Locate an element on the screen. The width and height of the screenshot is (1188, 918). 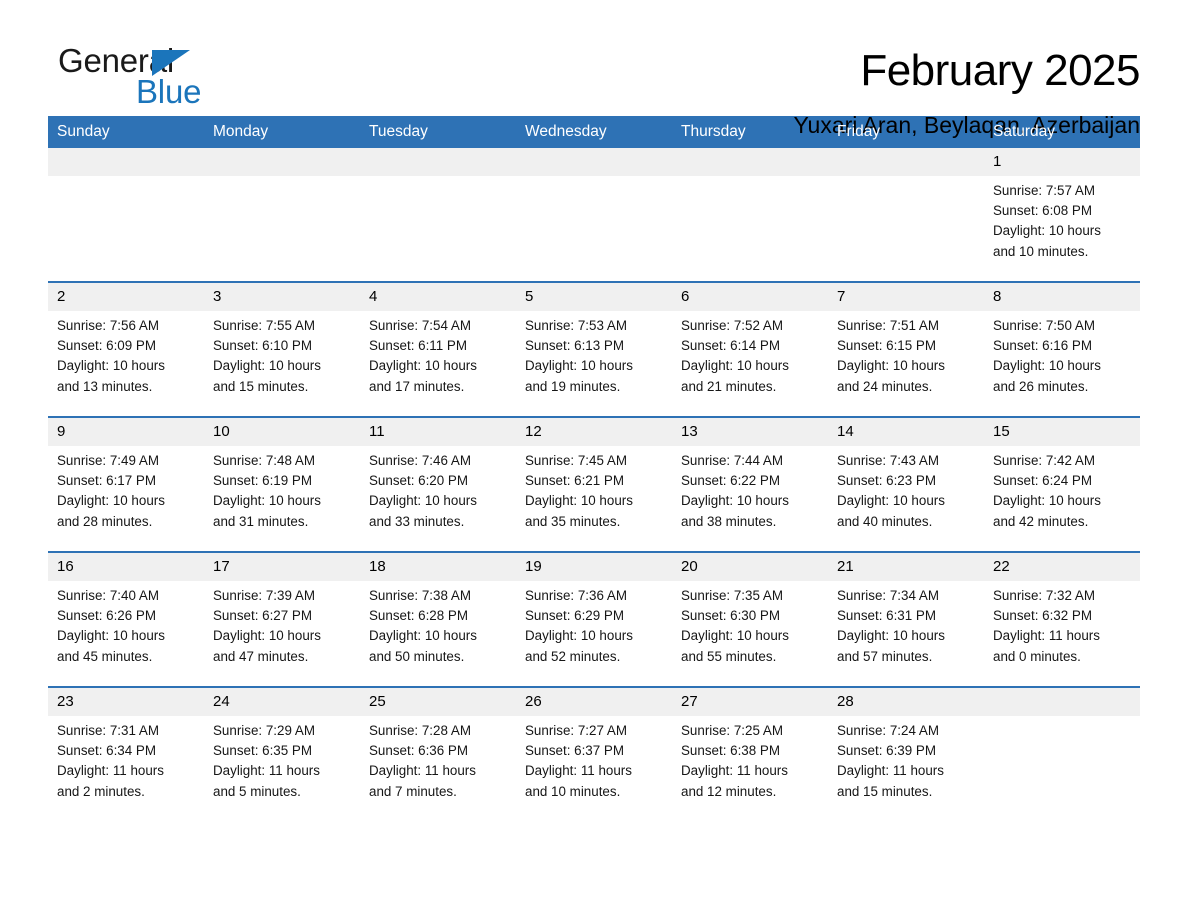
sunset-text: Sunset: 6:32 PM is located at coordinates (1042, 616).